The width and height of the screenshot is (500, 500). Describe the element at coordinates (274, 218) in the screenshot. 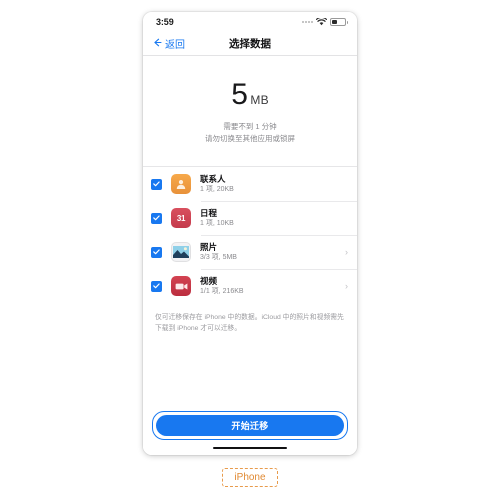

I see `list-item-text: 日程 1 项, 10KB` at that location.